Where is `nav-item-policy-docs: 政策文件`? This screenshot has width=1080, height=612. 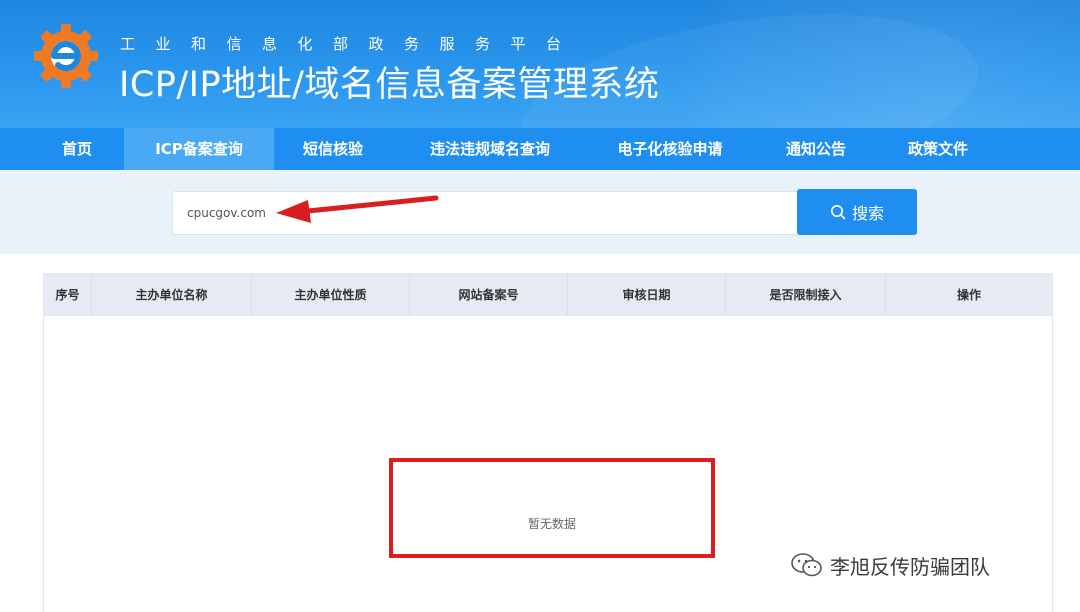
nav-item-policy-docs: 政策文件 is located at coordinates (938, 149).